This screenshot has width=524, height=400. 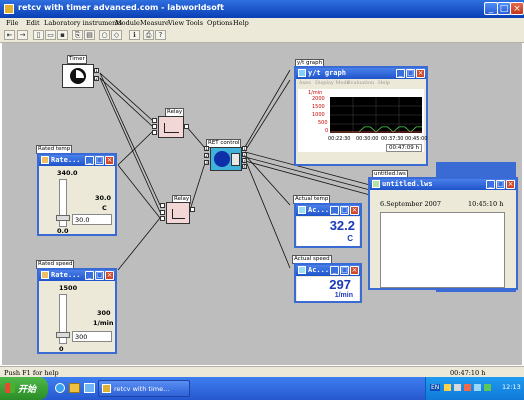 What do you see at coordinates (244, 160) in the screenshot?
I see `ret-port-out-3: 3` at bounding box center [244, 160].